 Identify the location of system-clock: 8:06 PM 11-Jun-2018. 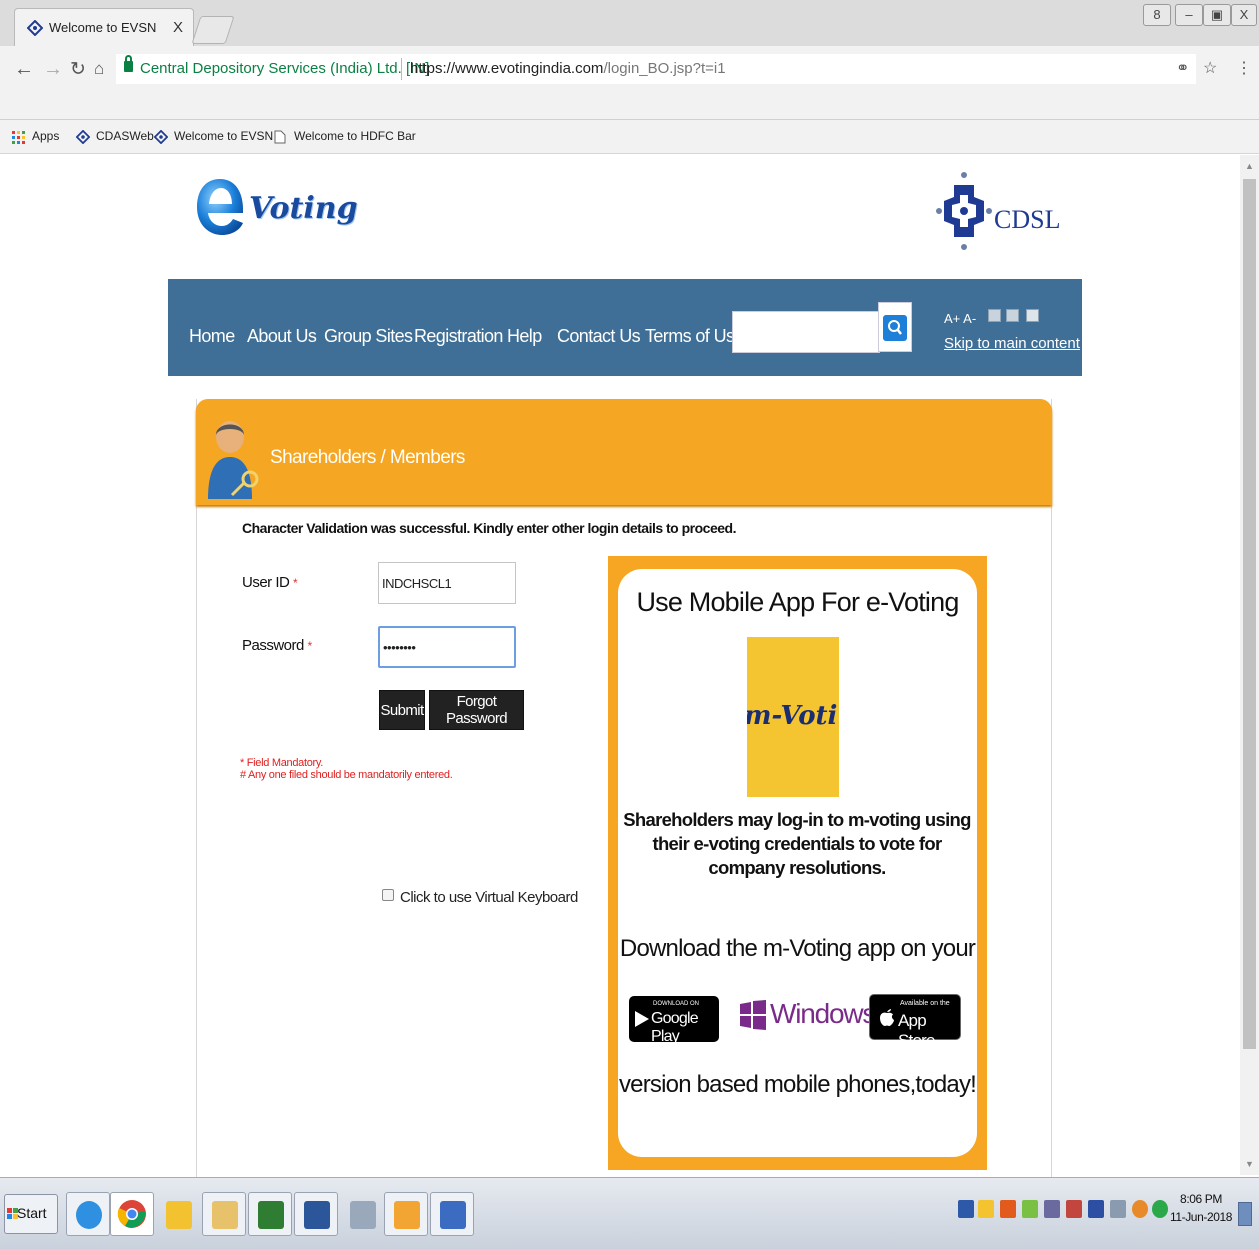
(1201, 1208).